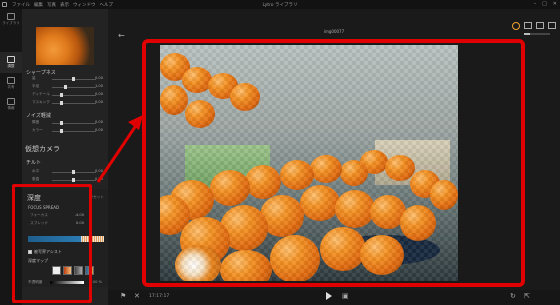 The height and width of the screenshot is (305, 560). What do you see at coordinates (36, 122) in the screenshot?
I see `slider-label: 輝度` at bounding box center [36, 122].